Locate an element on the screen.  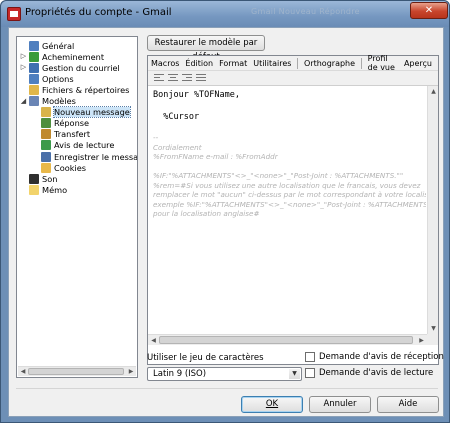
tree-item-reply: Réponse is located at coordinates (60, 123).